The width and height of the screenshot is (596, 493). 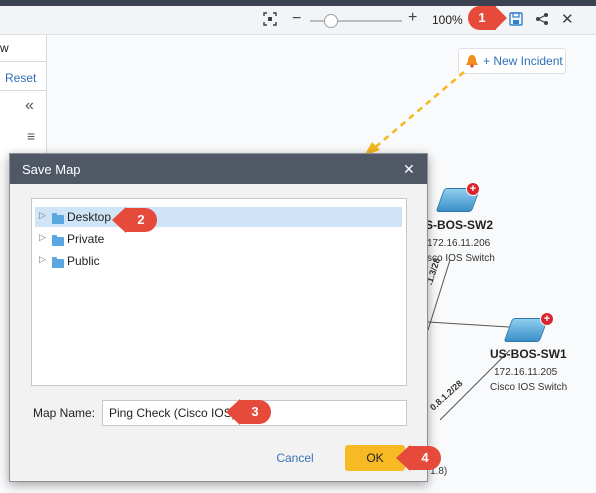 I want to click on dialog-title: Save Map, so click(x=51, y=169).